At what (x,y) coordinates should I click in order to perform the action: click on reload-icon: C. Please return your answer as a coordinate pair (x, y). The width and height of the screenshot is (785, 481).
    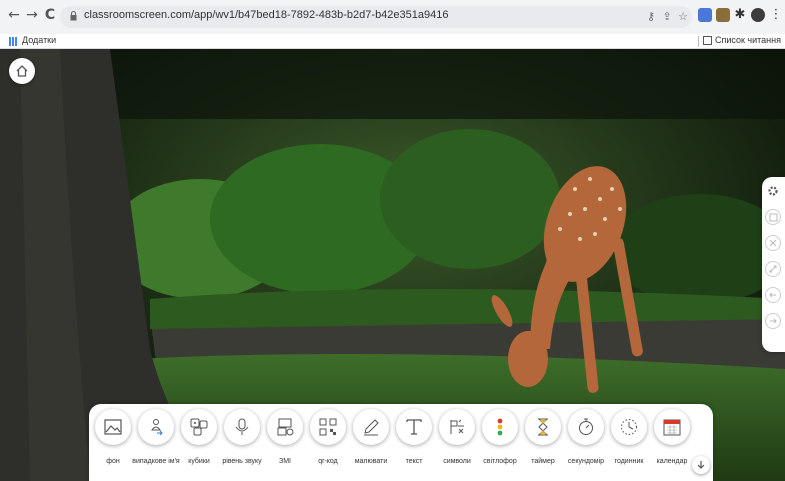
    Looking at the image, I should click on (50, 15).